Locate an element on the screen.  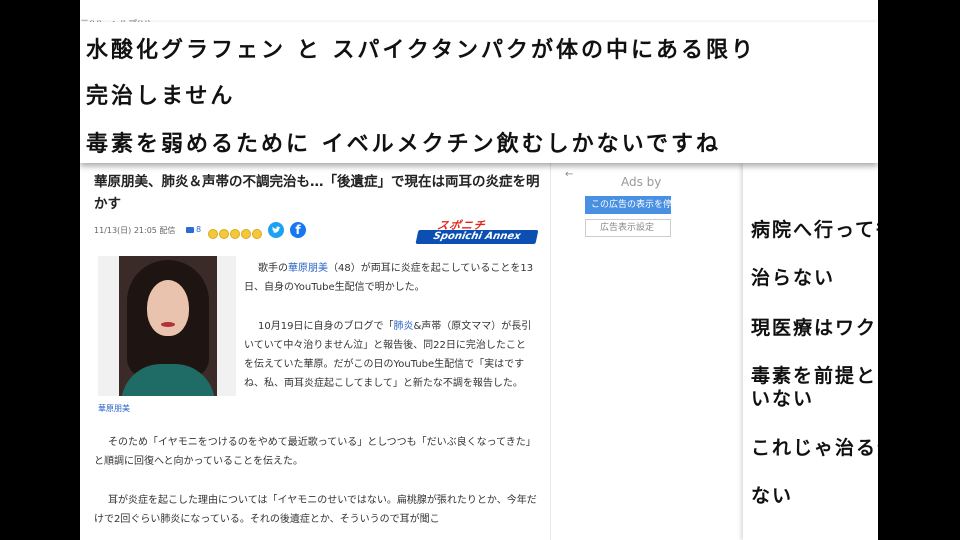
side-caption-line-5: いない is located at coordinates (783, 399).